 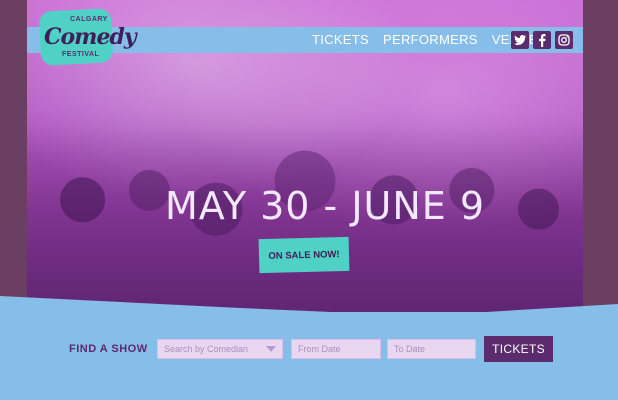 I want to click on chevron-down-icon, so click(x=271, y=349).